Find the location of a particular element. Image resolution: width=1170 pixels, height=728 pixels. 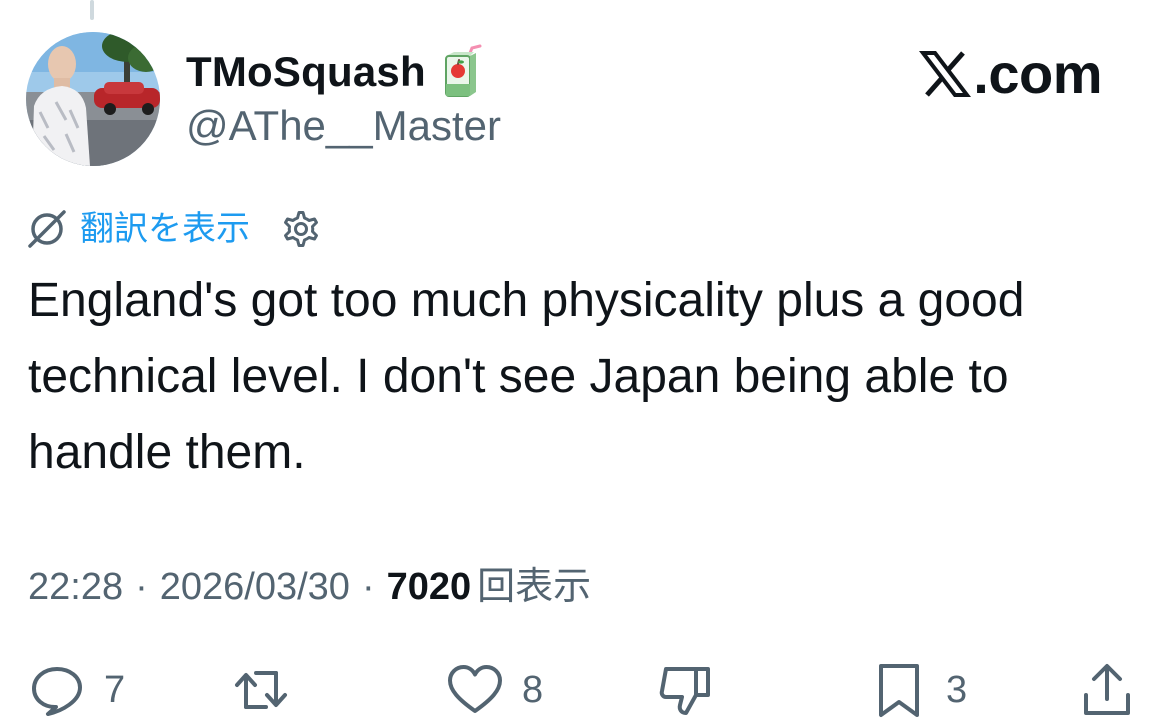

avatar is located at coordinates (93, 99).